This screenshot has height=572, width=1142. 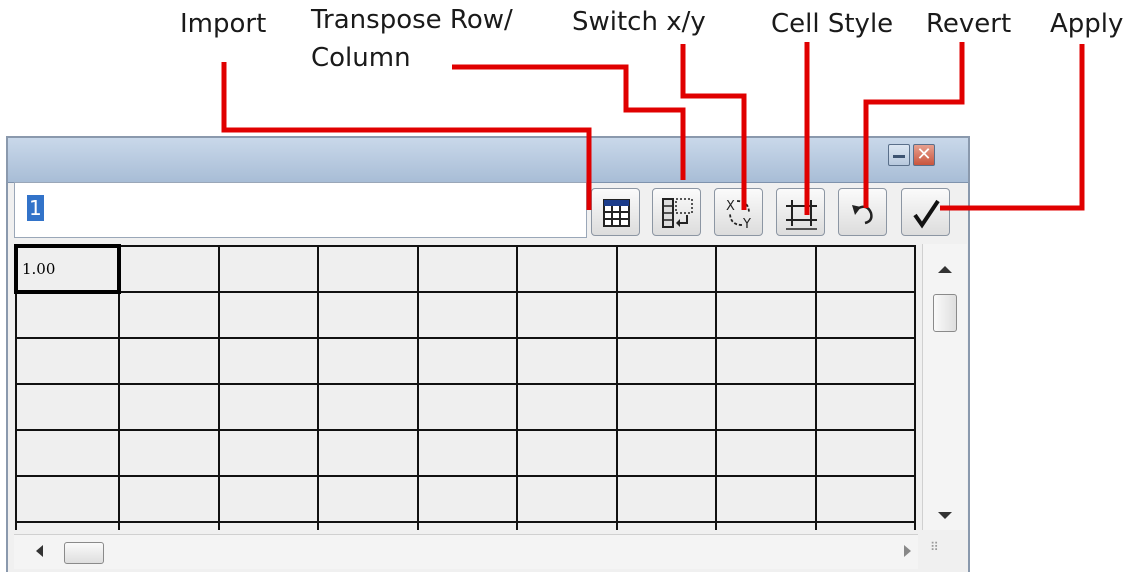 I want to click on vertical-scrollbar, so click(x=944, y=387).